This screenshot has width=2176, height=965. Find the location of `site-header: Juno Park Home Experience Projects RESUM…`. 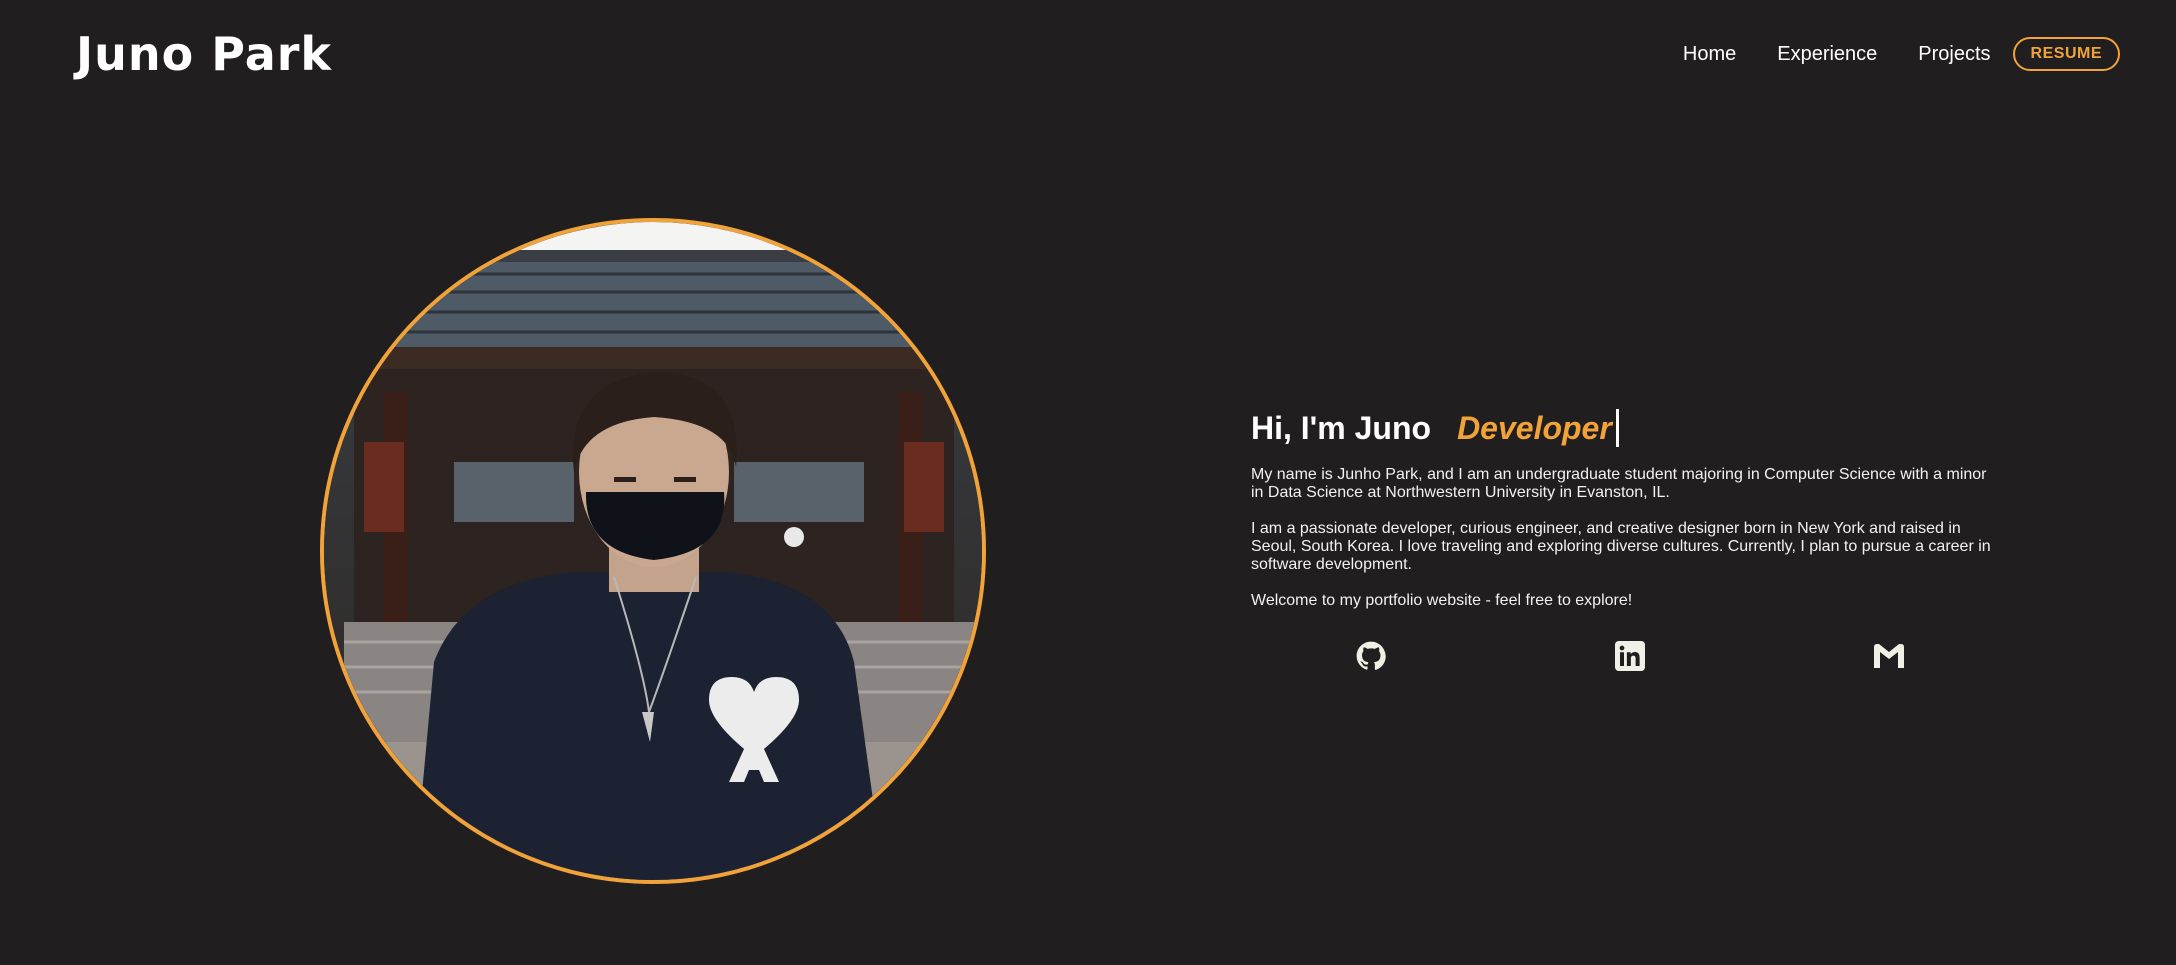

site-header: Juno Park Home Experience Projects RESUM… is located at coordinates (1088, 55).